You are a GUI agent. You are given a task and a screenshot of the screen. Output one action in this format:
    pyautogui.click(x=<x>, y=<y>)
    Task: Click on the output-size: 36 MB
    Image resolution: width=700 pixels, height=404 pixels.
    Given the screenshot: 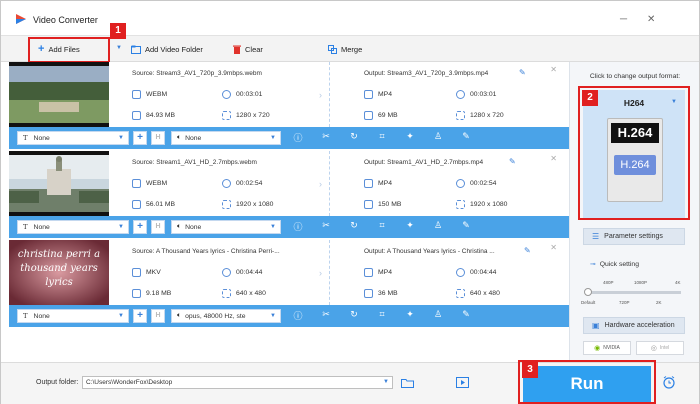 What is the action you would take?
    pyautogui.click(x=381, y=293)
    